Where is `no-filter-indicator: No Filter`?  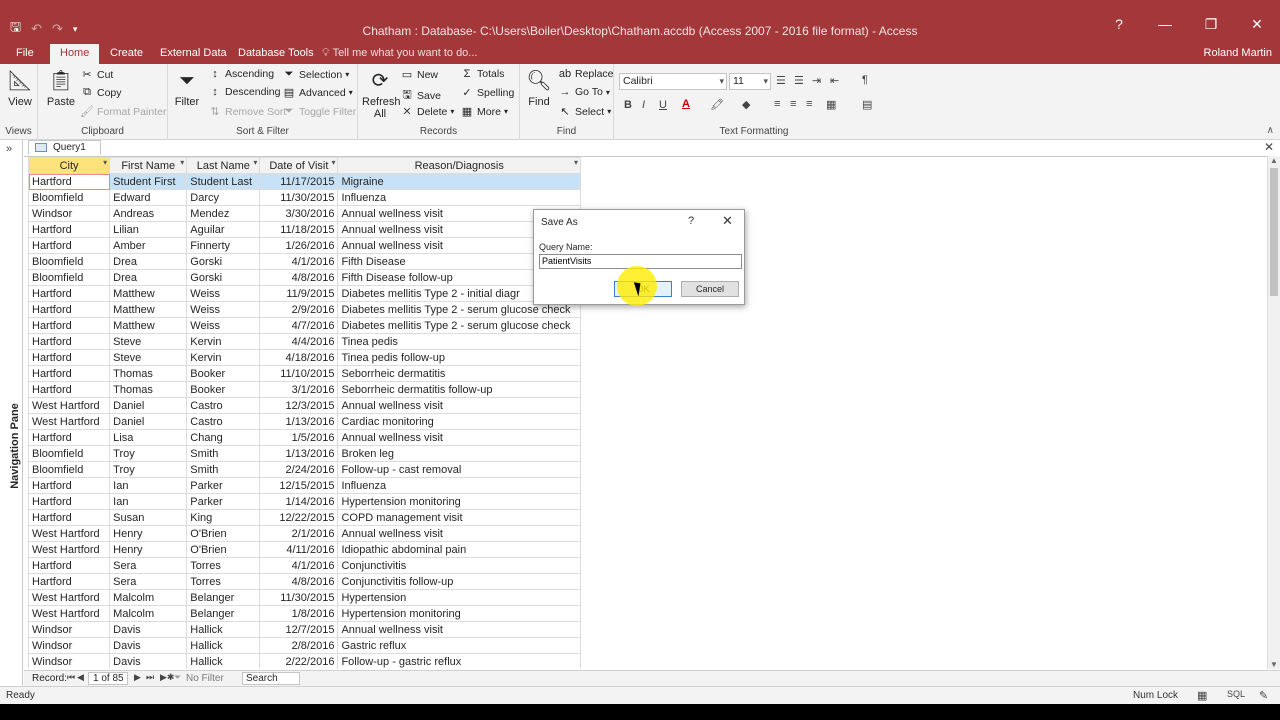
no-filter-indicator: No Filter is located at coordinates (205, 678).